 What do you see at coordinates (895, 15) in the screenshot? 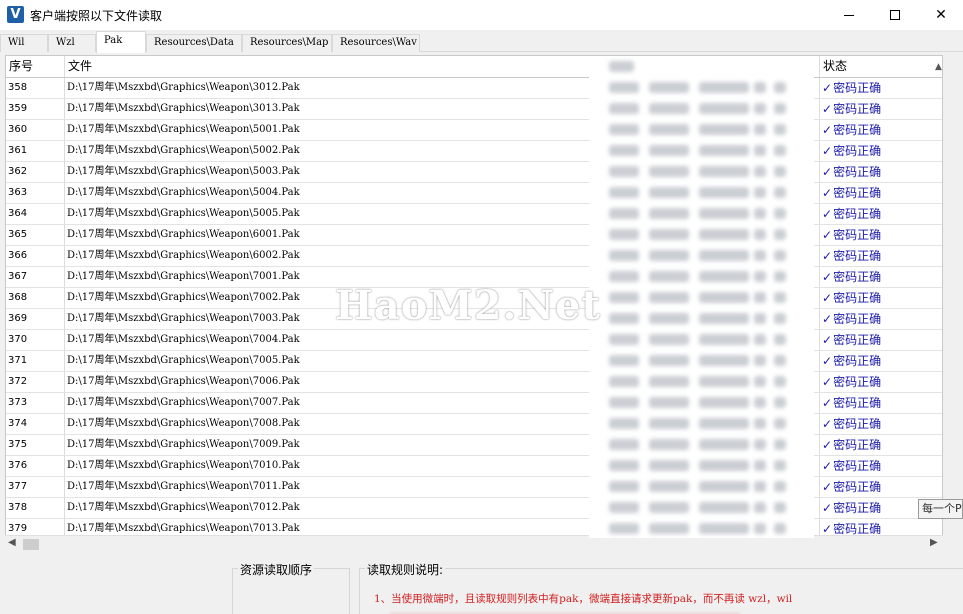
I see `maximize-button` at bounding box center [895, 15].